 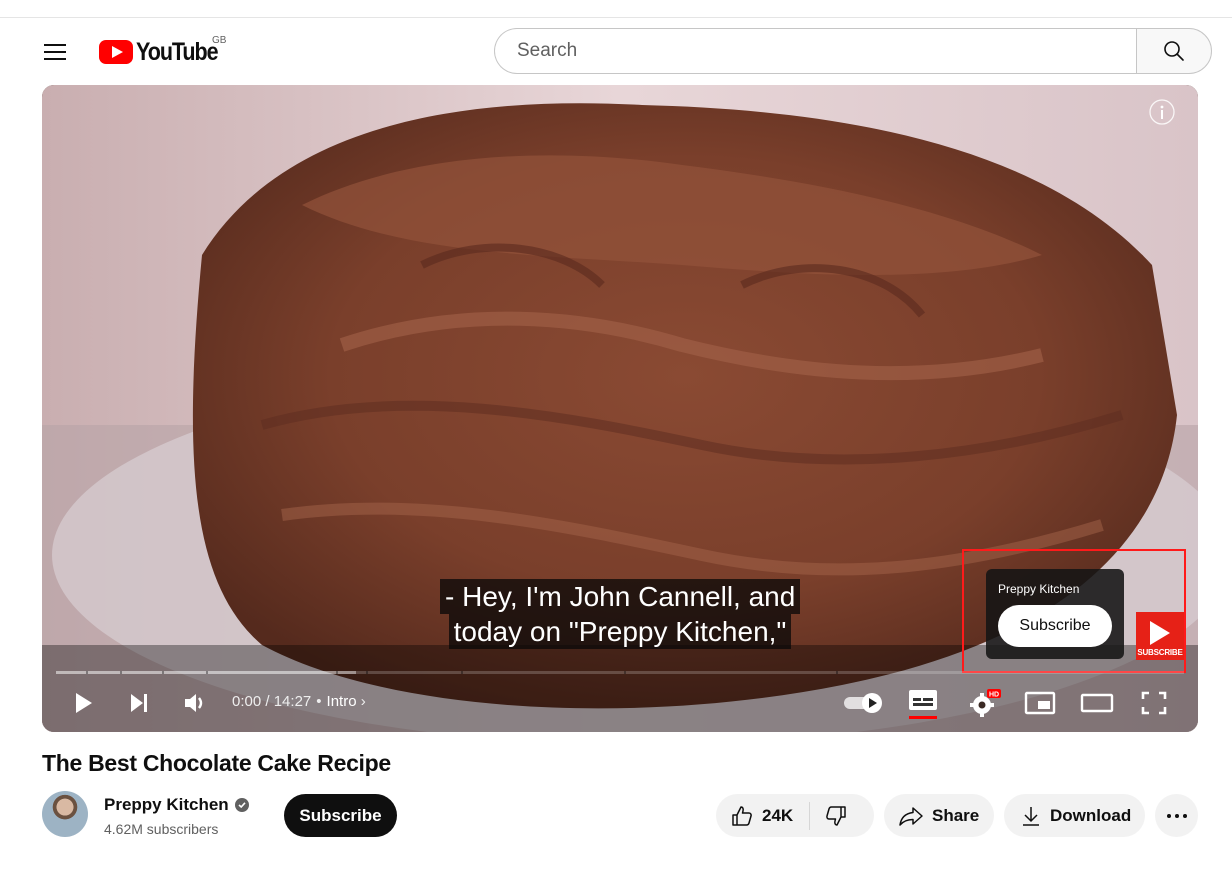 What do you see at coordinates (1162, 112) in the screenshot?
I see `info-icon` at bounding box center [1162, 112].